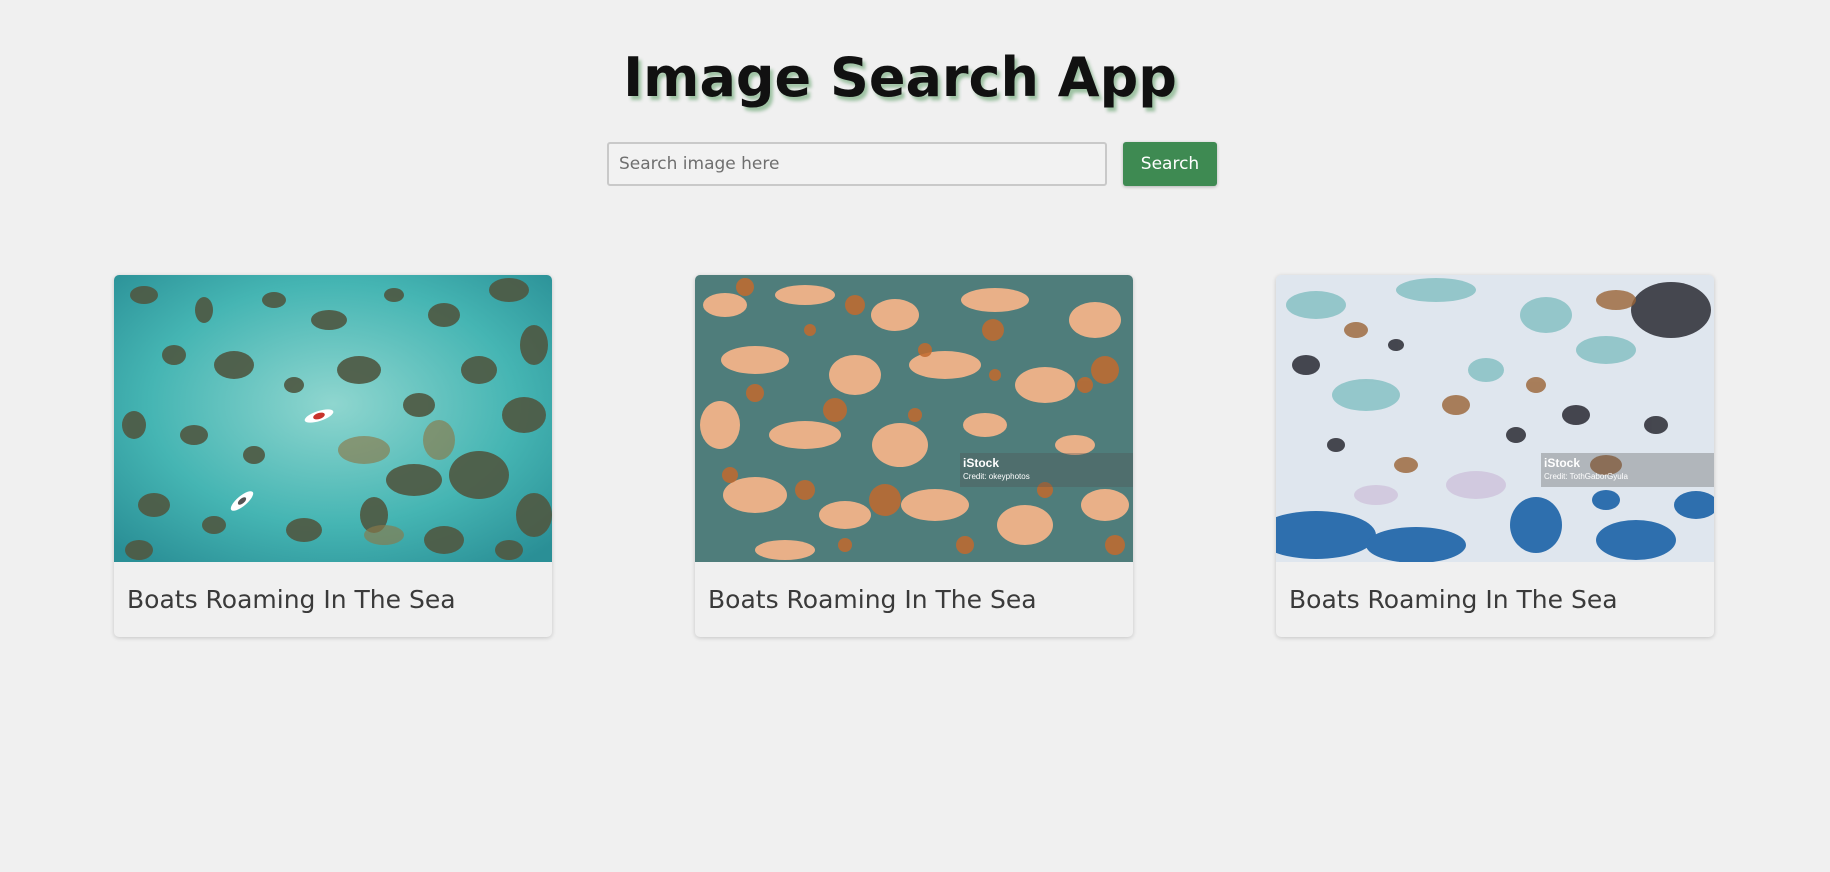  Describe the element at coordinates (900, 77) in the screenshot. I see `page-title: Image Search App` at that location.